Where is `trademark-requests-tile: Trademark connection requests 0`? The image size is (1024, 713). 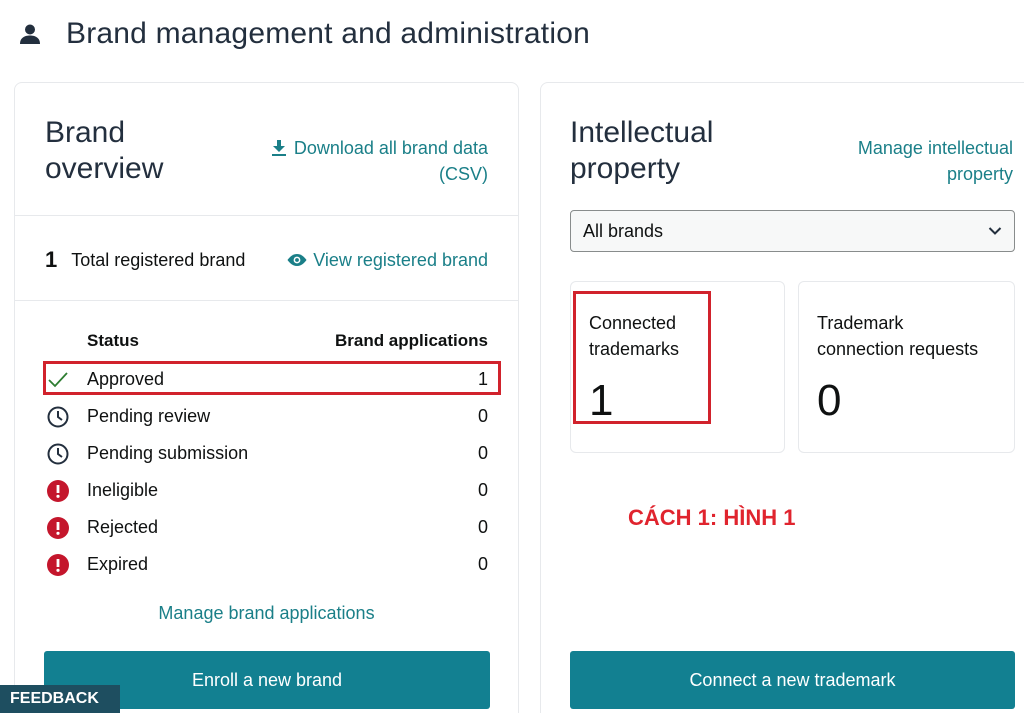 trademark-requests-tile: Trademark connection requests 0 is located at coordinates (906, 367).